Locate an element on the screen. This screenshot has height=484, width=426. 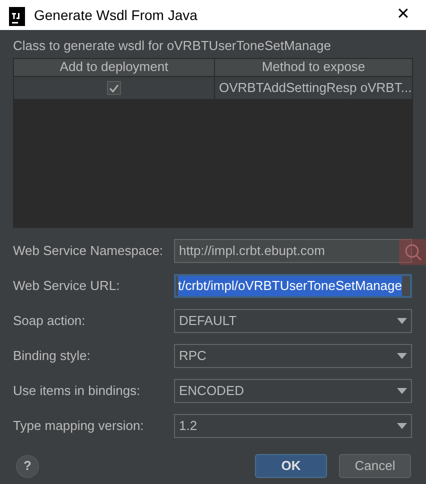
field-label: Binding style: is located at coordinates (52, 356).